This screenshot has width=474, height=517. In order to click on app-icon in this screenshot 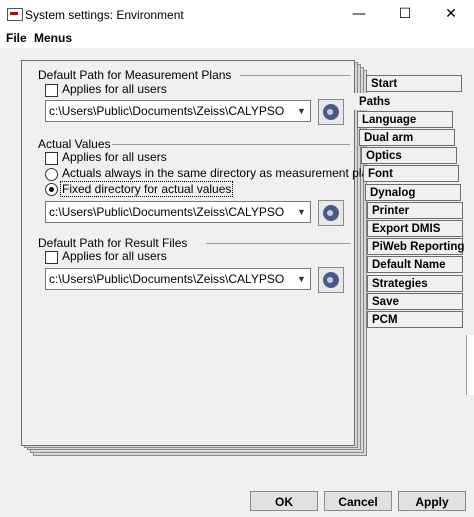, I will do `click(15, 14)`.